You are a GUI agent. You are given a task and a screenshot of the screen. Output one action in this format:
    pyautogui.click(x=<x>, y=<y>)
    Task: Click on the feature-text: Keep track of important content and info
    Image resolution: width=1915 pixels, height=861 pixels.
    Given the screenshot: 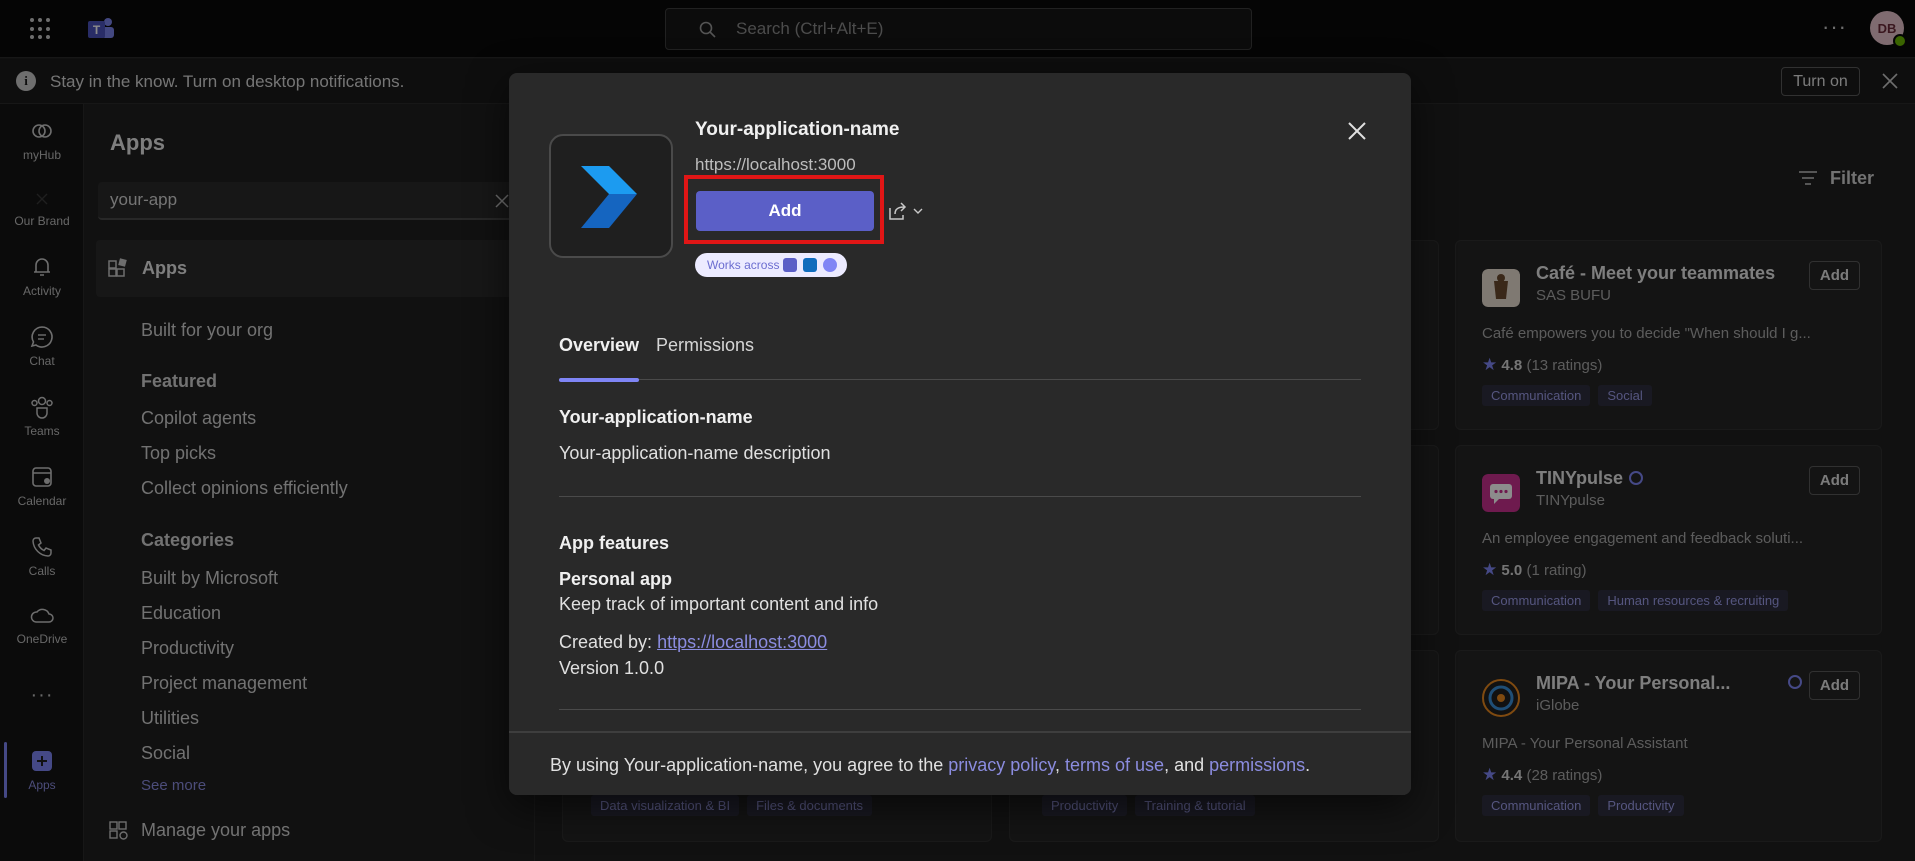 What is the action you would take?
    pyautogui.click(x=719, y=604)
    